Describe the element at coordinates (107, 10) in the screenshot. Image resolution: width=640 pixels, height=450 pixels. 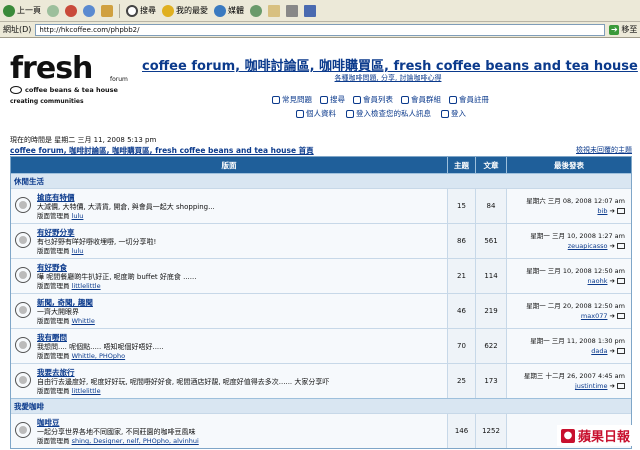
I see `home-button` at that location.